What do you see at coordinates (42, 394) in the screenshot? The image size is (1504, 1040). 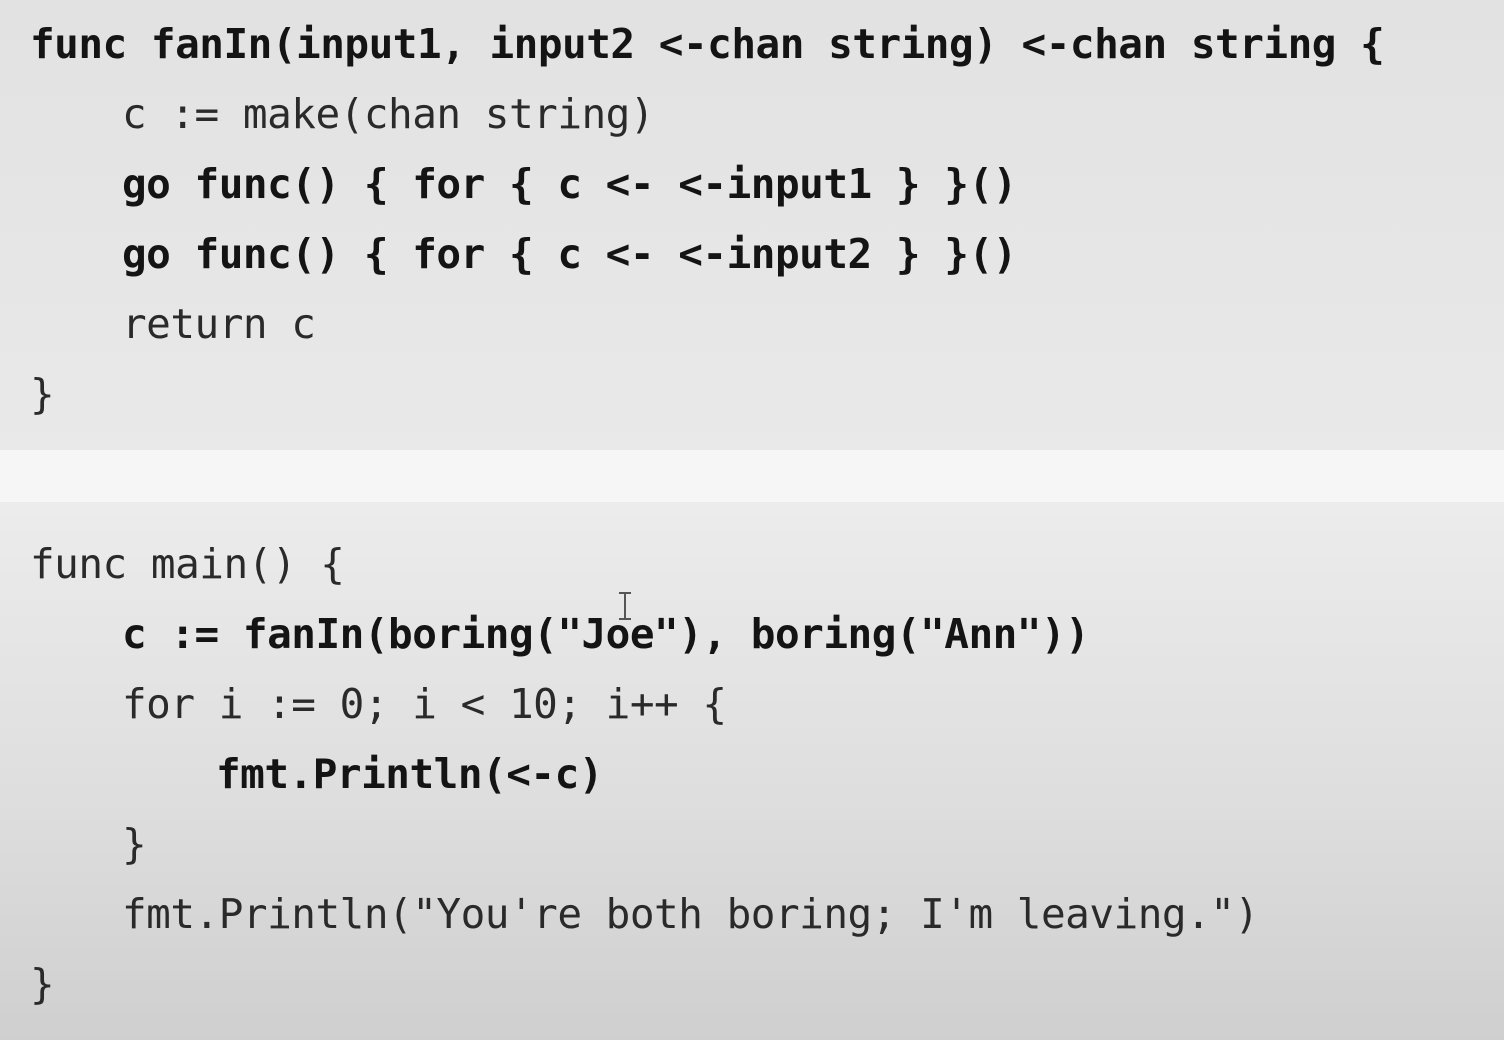 I see `code-line-close-fanin: }` at bounding box center [42, 394].